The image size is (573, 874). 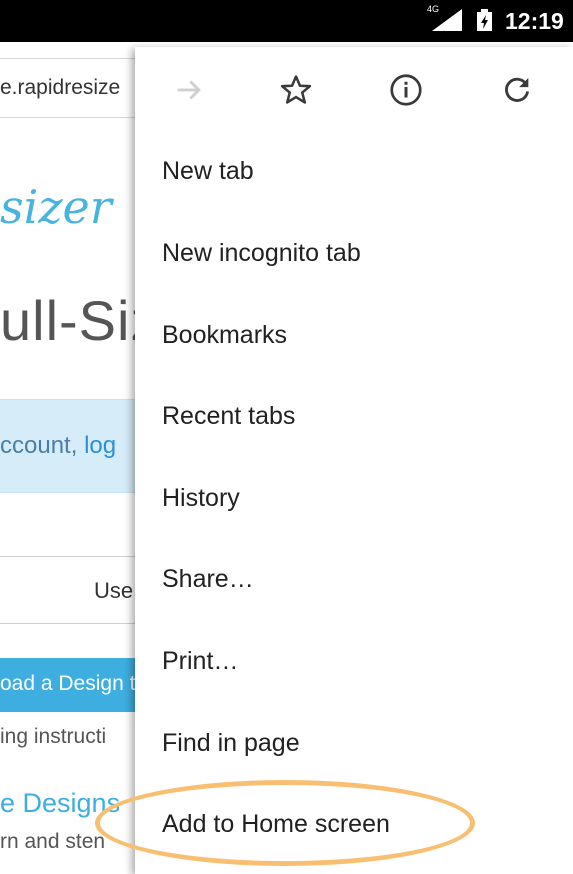 What do you see at coordinates (231, 743) in the screenshot?
I see `menu-item-find-in-page: Find in page` at bounding box center [231, 743].